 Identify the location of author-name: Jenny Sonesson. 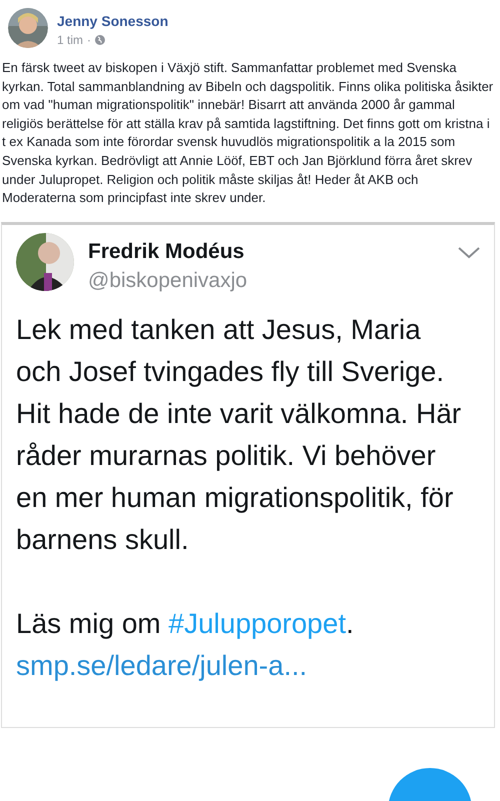
(112, 21).